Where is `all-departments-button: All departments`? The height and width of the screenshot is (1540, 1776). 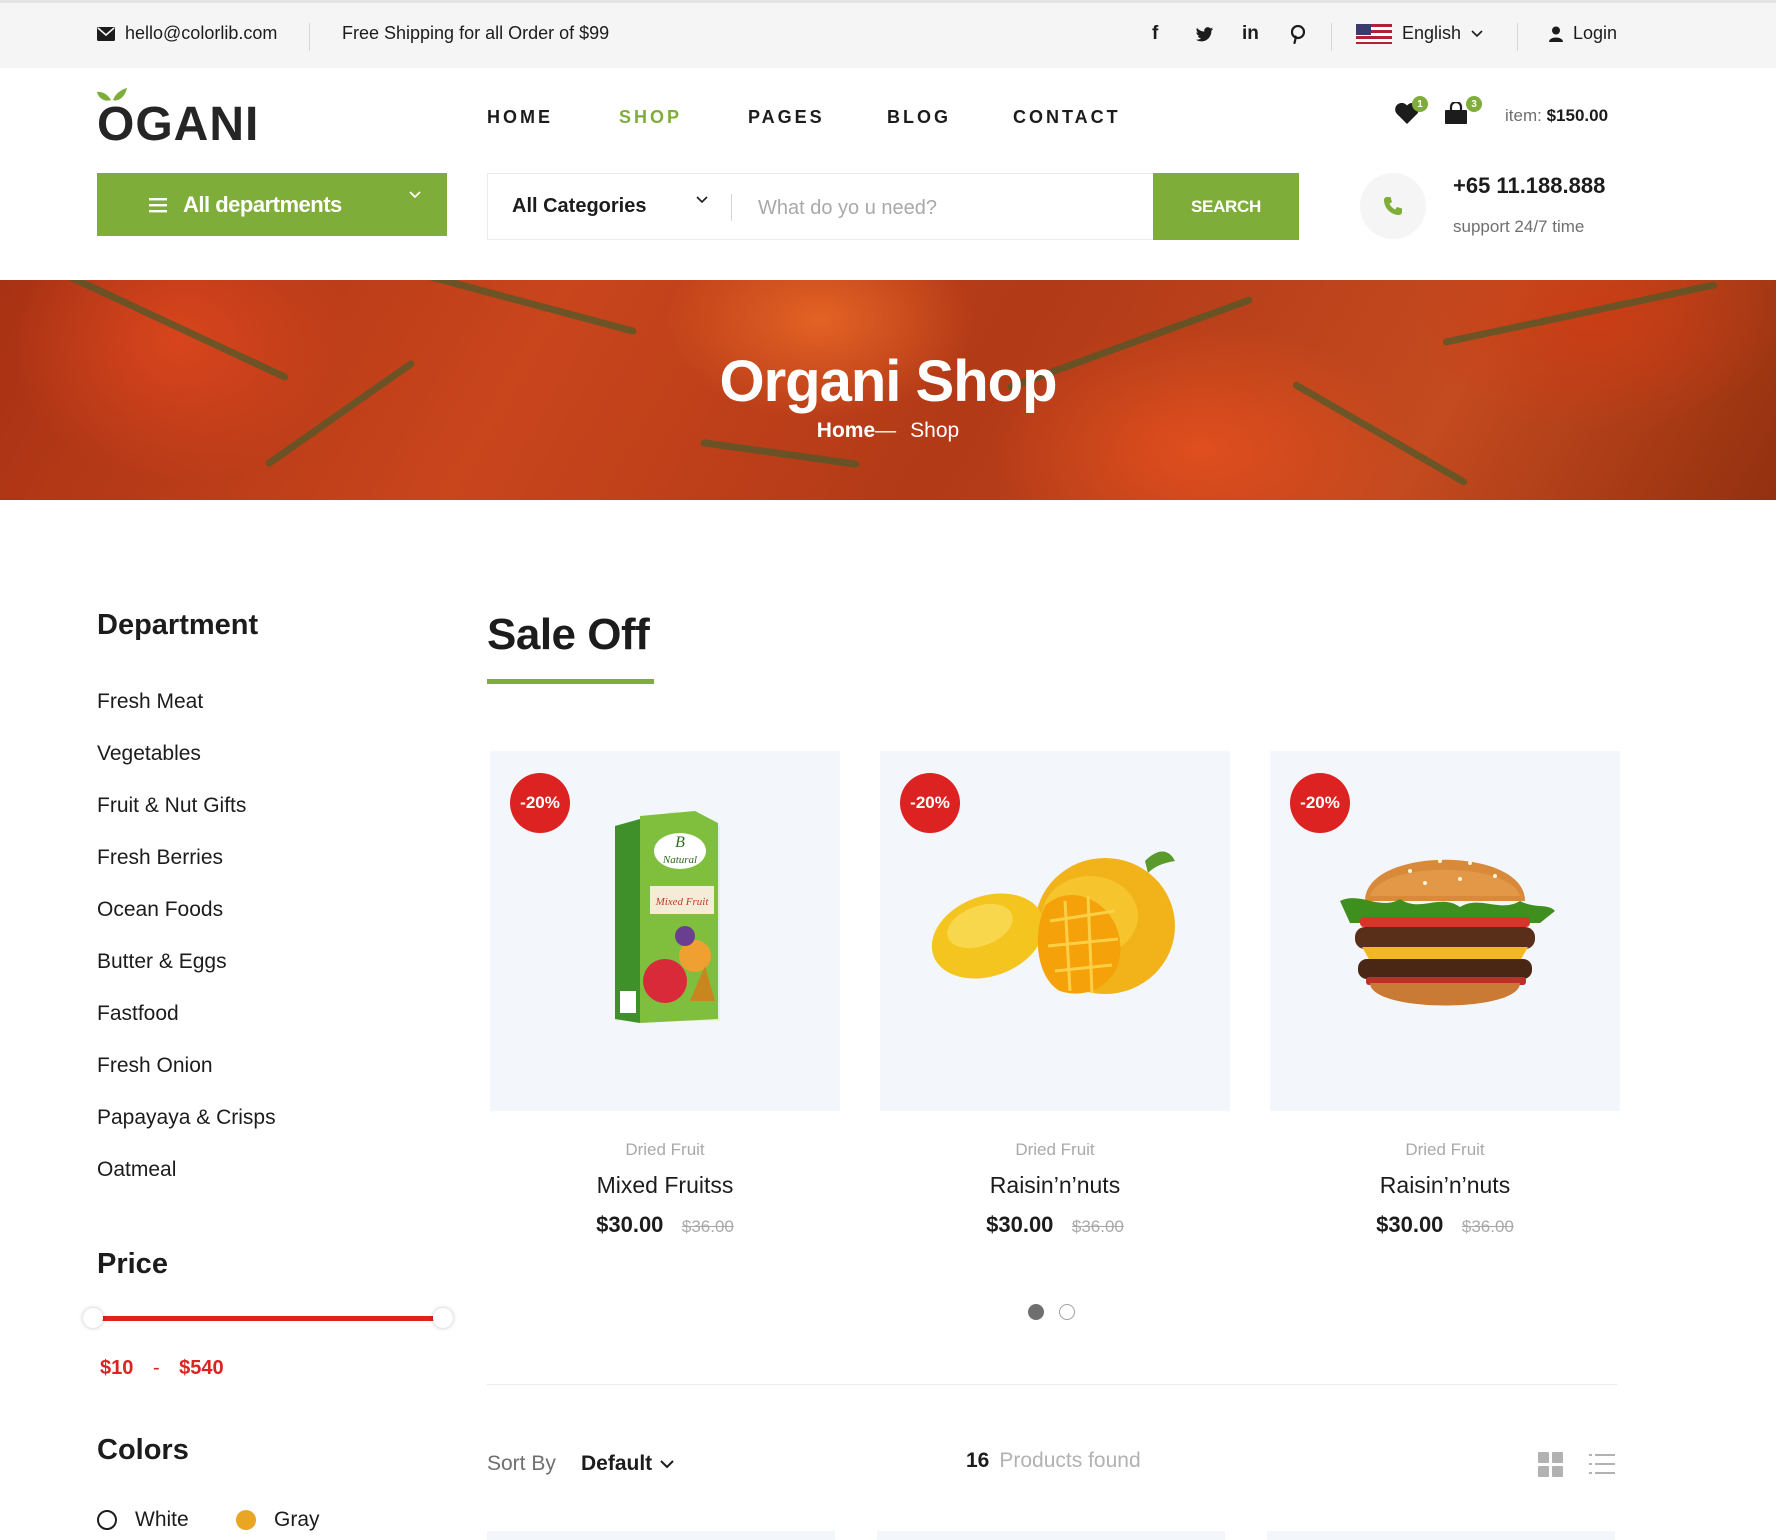 all-departments-button: All departments is located at coordinates (272, 204).